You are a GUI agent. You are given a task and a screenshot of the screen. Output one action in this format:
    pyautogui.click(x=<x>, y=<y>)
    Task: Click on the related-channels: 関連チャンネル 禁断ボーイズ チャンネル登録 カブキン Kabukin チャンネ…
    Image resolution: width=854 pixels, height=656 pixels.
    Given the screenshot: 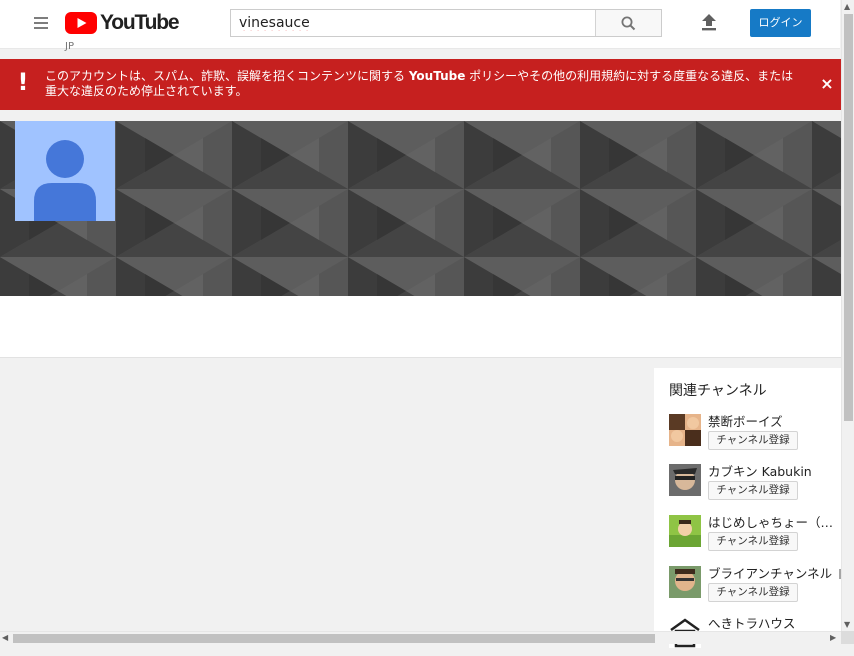 What is the action you would take?
    pyautogui.click(x=751, y=508)
    